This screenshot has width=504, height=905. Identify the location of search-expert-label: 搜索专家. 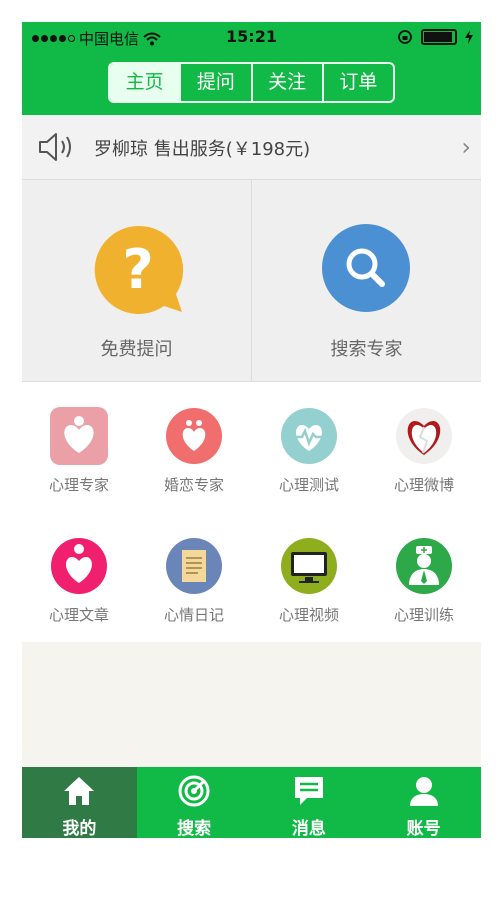
(366, 349).